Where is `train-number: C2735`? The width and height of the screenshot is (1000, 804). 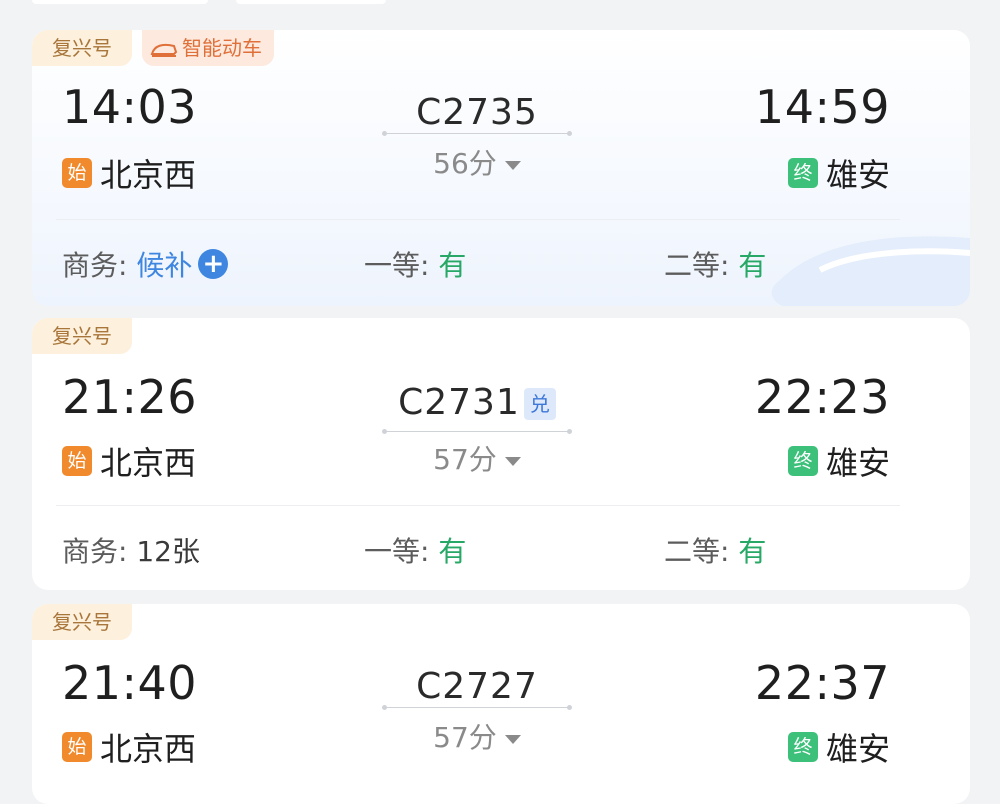
train-number: C2735 is located at coordinates (477, 112).